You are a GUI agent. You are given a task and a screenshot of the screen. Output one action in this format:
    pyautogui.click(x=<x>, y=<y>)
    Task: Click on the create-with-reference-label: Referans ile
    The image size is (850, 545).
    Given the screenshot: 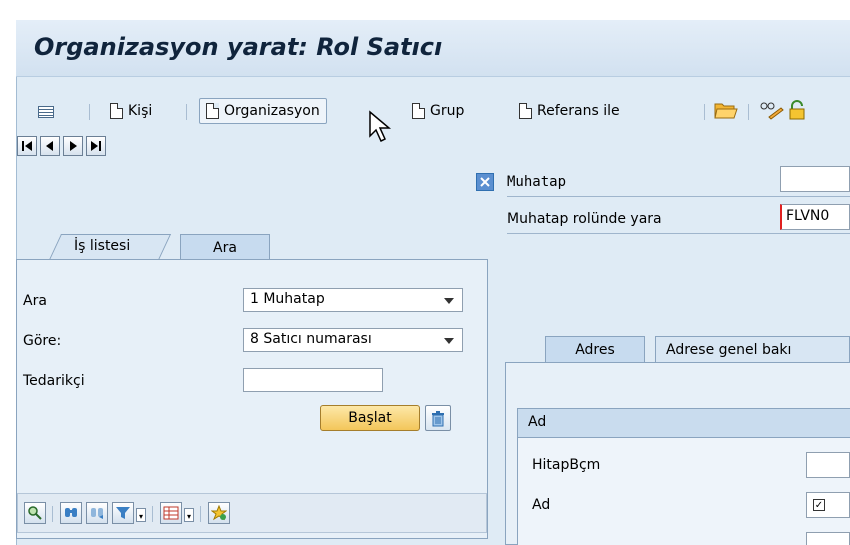 What is the action you would take?
    pyautogui.click(x=578, y=111)
    